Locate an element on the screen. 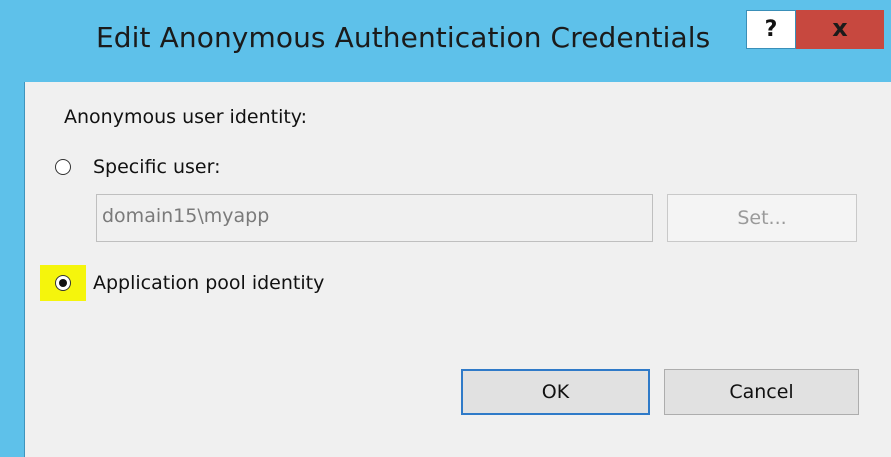  specific-user-radio is located at coordinates (63, 167).